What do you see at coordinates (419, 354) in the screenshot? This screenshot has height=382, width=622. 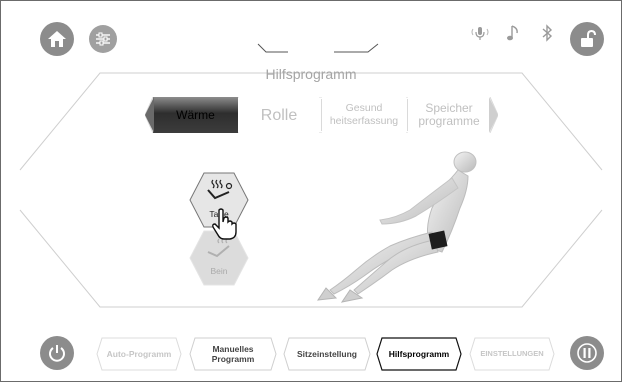 I see `nav-hilfsprogramm: Hilfsprogramm` at bounding box center [419, 354].